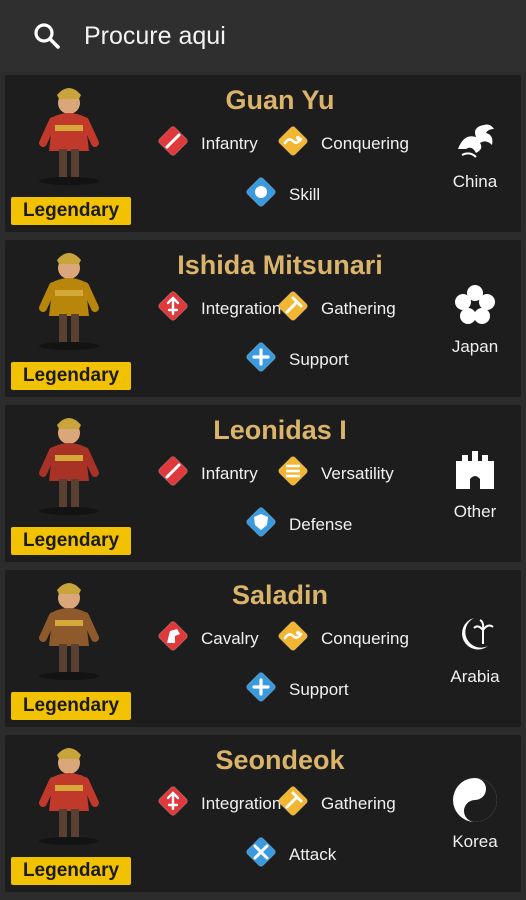  I want to click on talent-label: Defense, so click(321, 524).